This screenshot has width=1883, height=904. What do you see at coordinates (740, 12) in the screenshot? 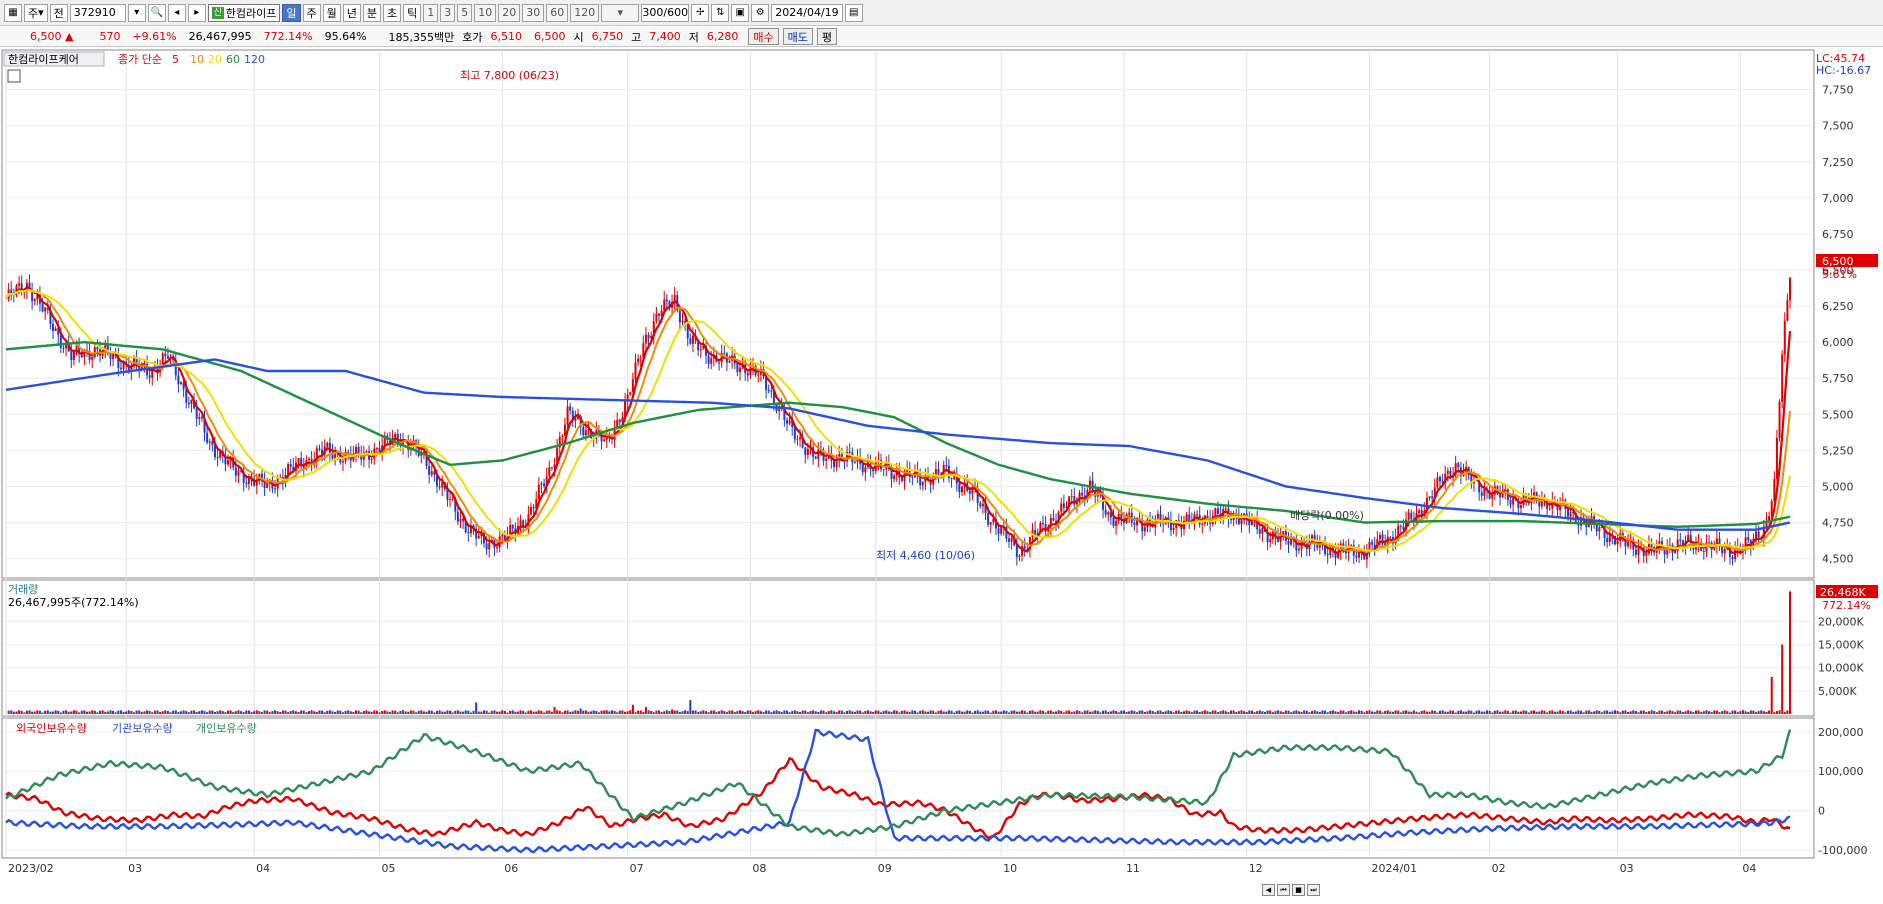
I see `save-icon: ▣` at bounding box center [740, 12].